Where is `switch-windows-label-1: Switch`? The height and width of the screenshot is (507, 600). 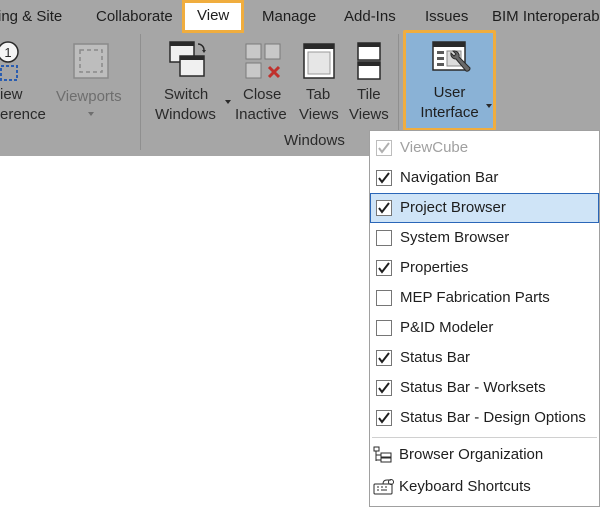 switch-windows-label-1: Switch is located at coordinates (186, 94).